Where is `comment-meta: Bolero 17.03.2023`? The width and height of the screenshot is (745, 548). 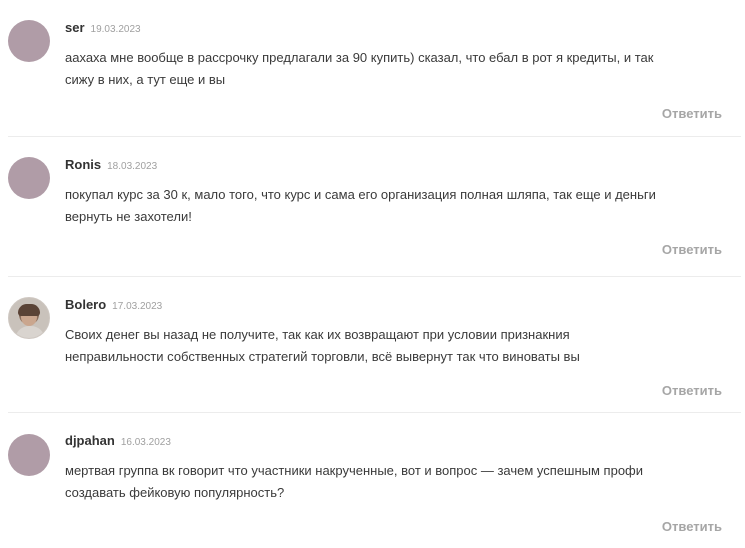 comment-meta: Bolero 17.03.2023 is located at coordinates (113, 306).